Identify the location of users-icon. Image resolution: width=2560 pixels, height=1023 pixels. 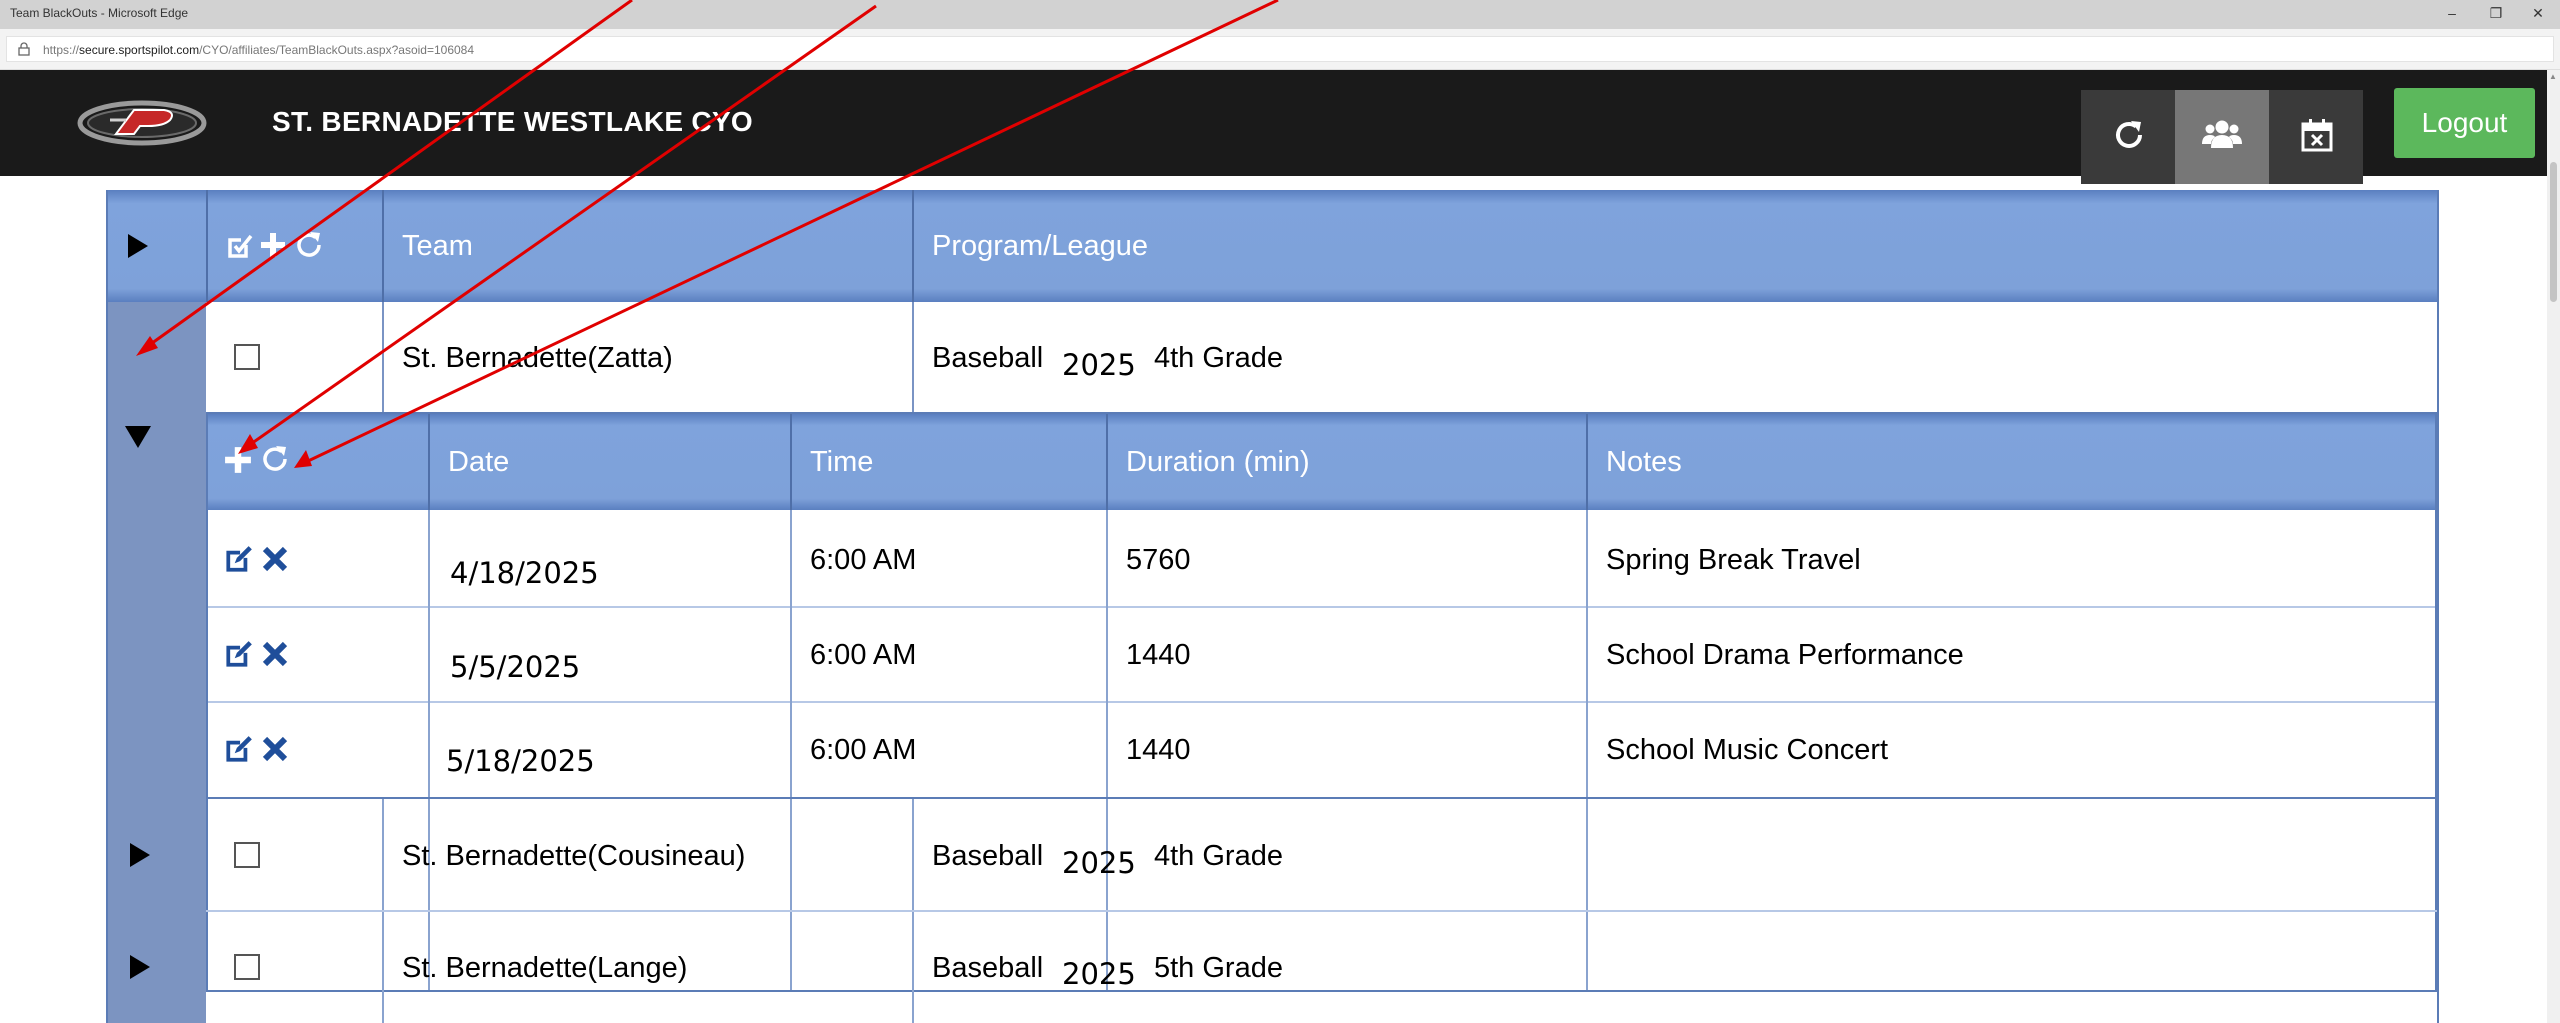
(2222, 134).